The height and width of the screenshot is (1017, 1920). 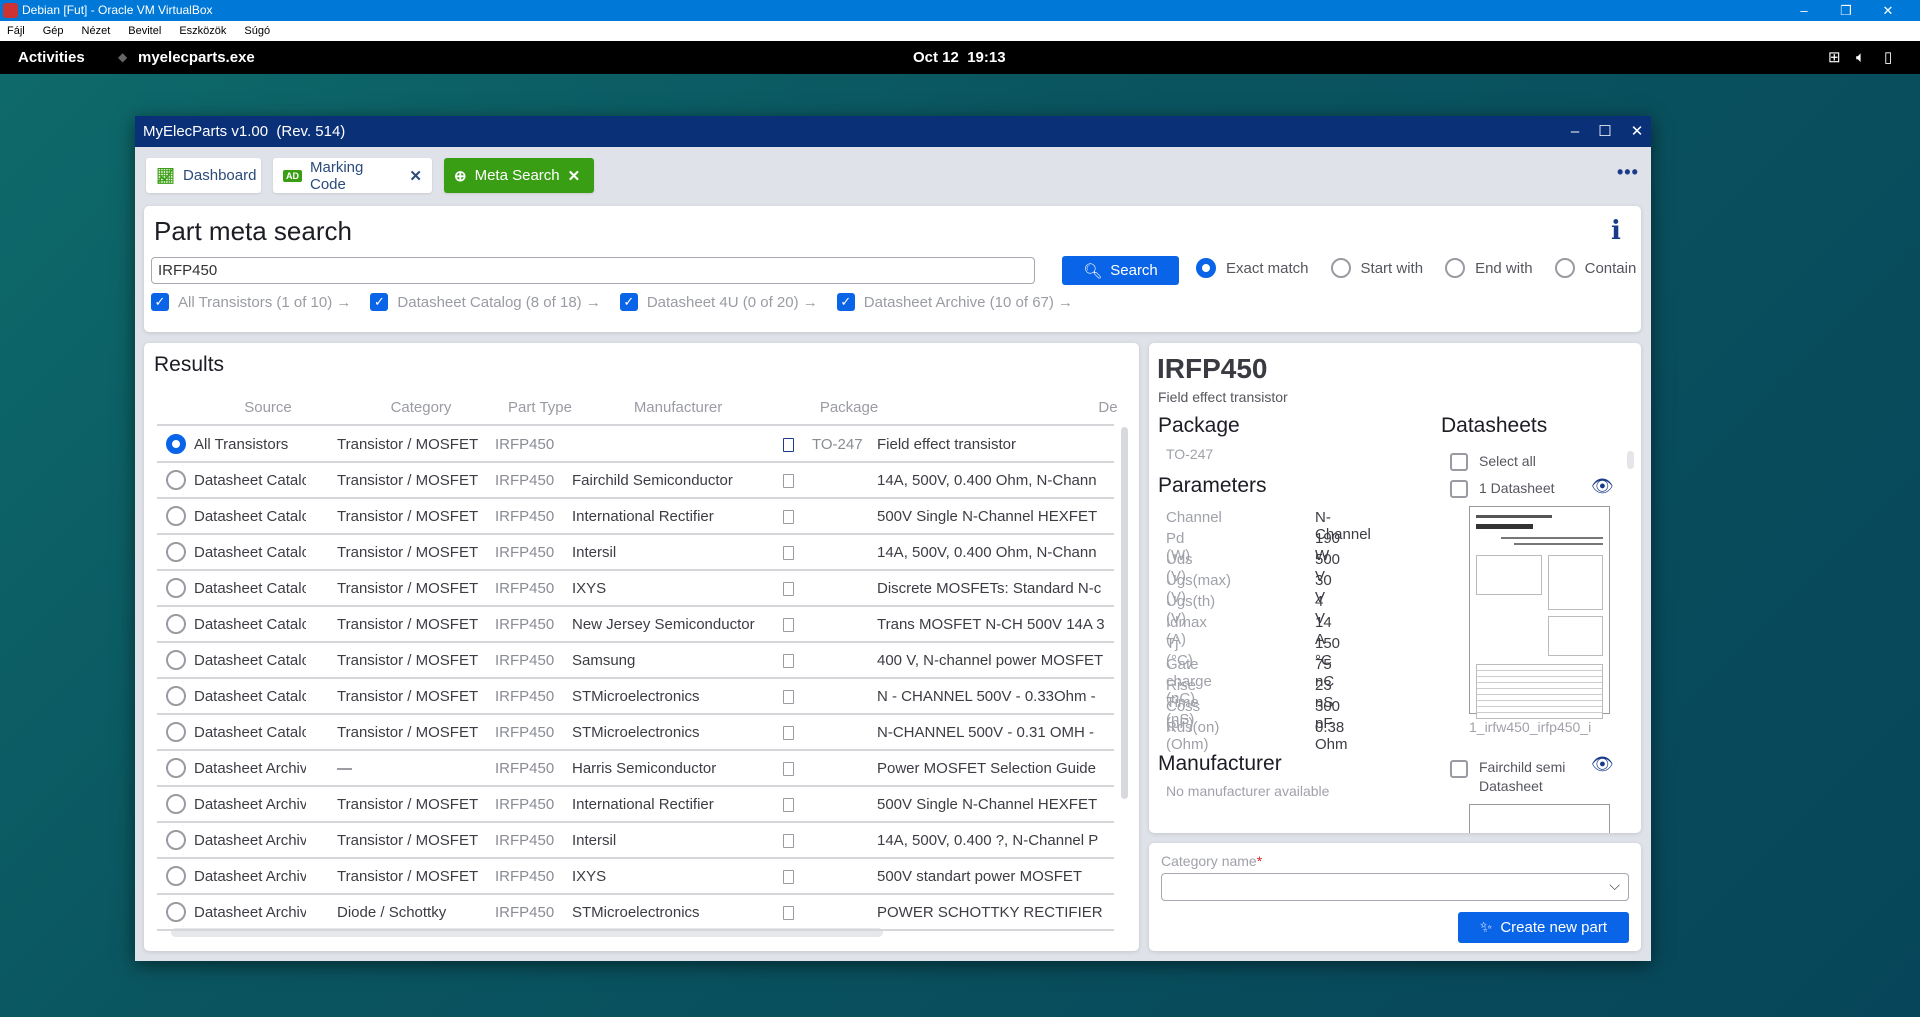 What do you see at coordinates (1455, 268) in the screenshot?
I see `radio-end-with` at bounding box center [1455, 268].